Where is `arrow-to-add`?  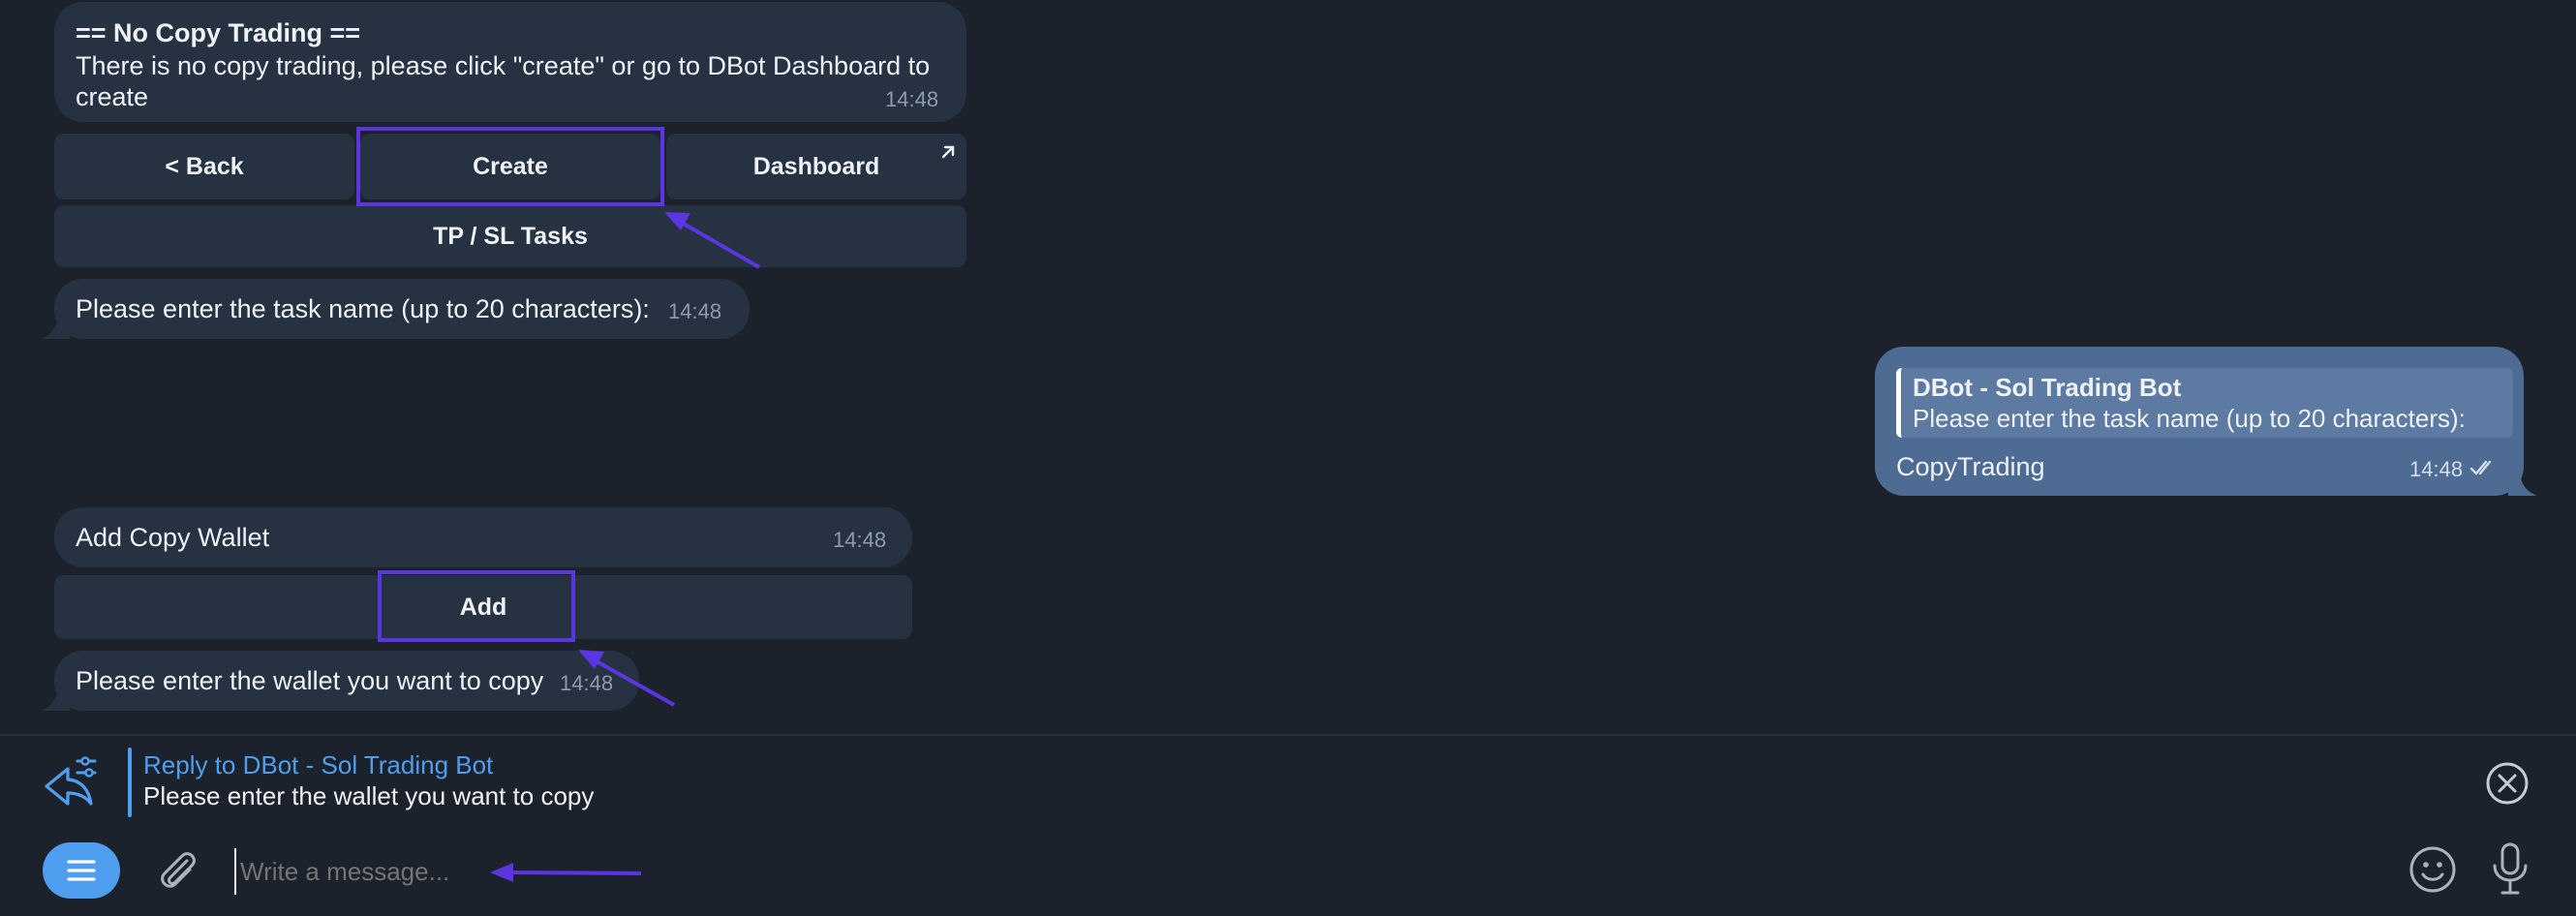 arrow-to-add is located at coordinates (626, 678).